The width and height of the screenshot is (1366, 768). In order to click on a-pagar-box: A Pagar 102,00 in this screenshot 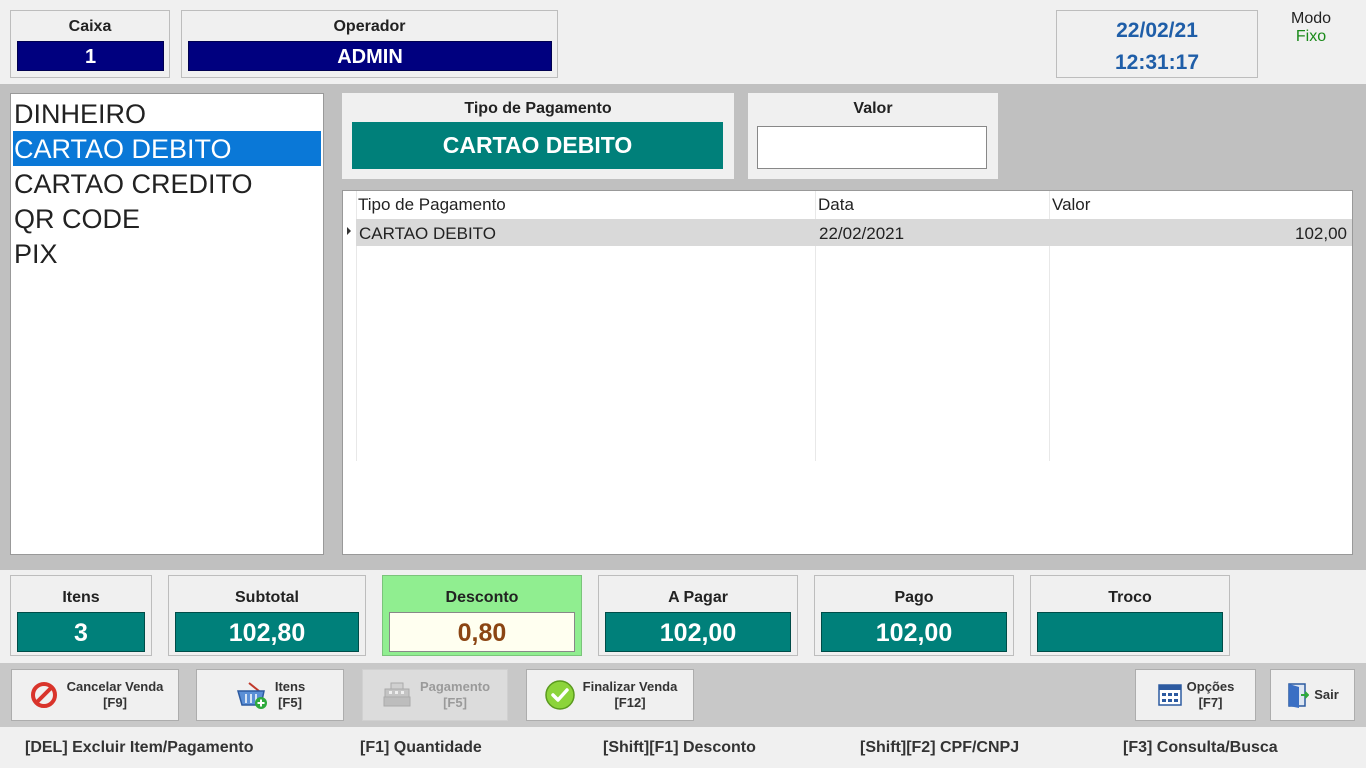, I will do `click(698, 615)`.